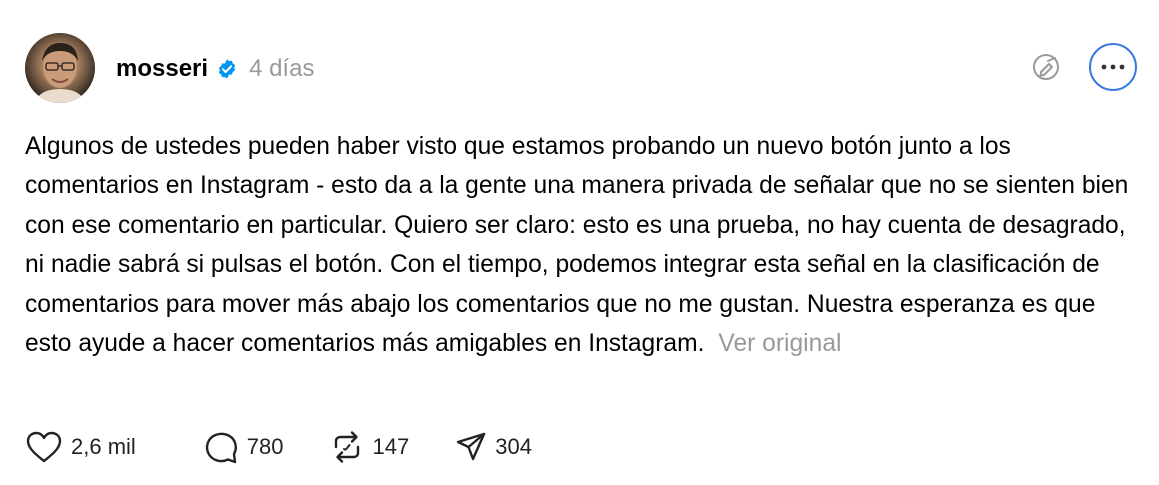 The height and width of the screenshot is (485, 1159). What do you see at coordinates (215, 69) in the screenshot?
I see `post-header: mosseri 4 días` at bounding box center [215, 69].